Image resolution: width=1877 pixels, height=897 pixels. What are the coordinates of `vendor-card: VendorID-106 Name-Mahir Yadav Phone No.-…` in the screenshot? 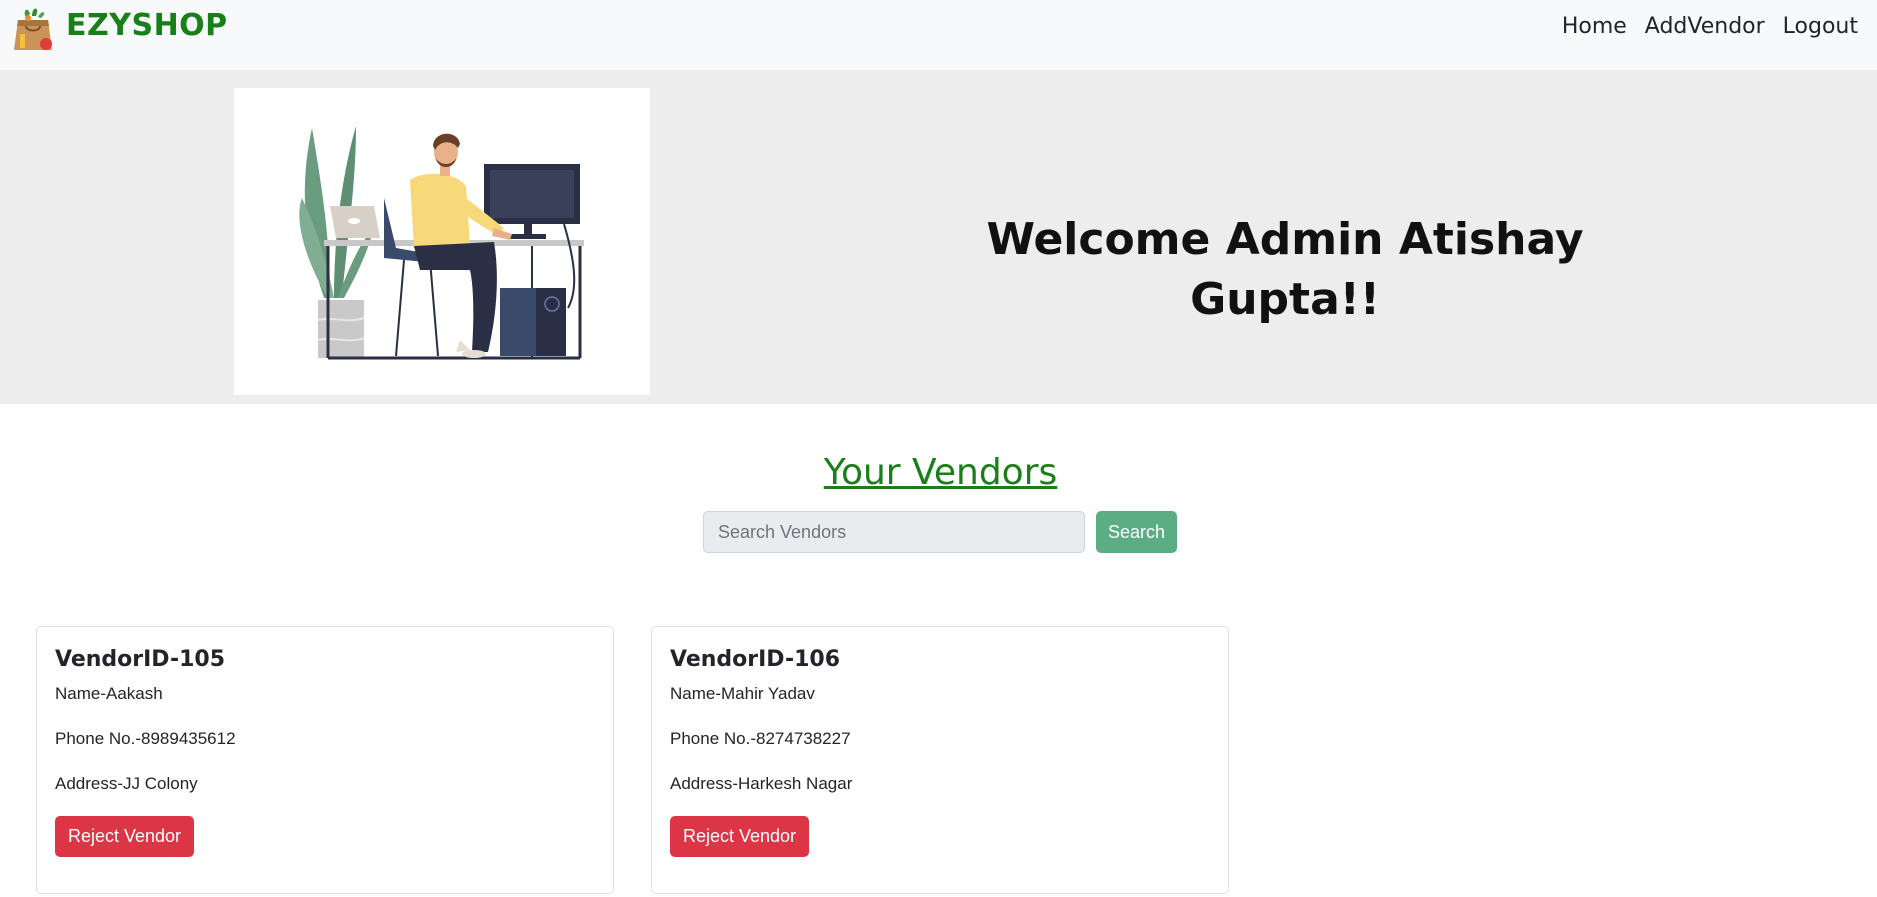 It's located at (940, 760).